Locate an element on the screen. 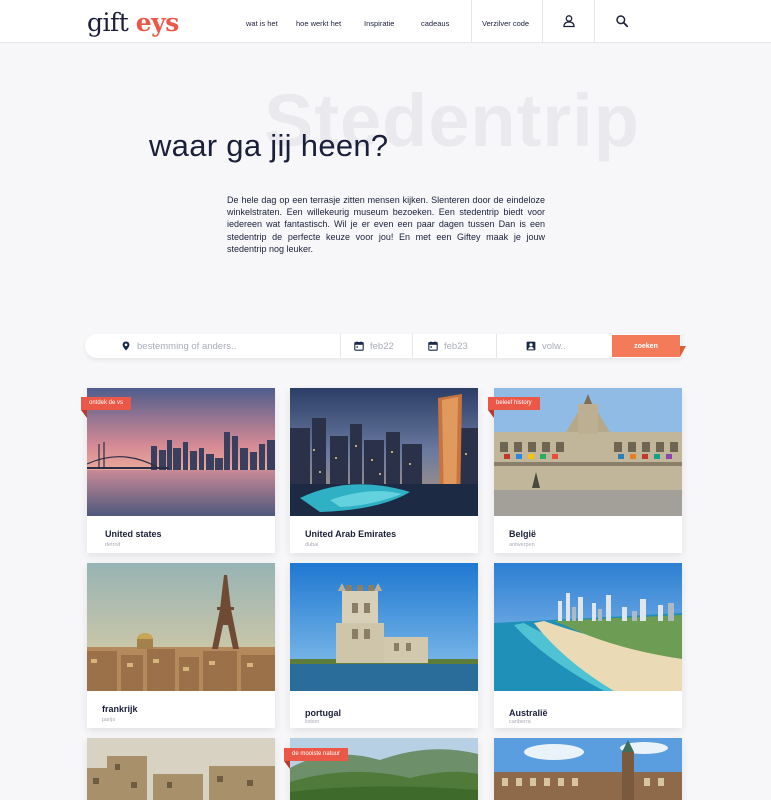  card-title: Australië is located at coordinates (528, 713).